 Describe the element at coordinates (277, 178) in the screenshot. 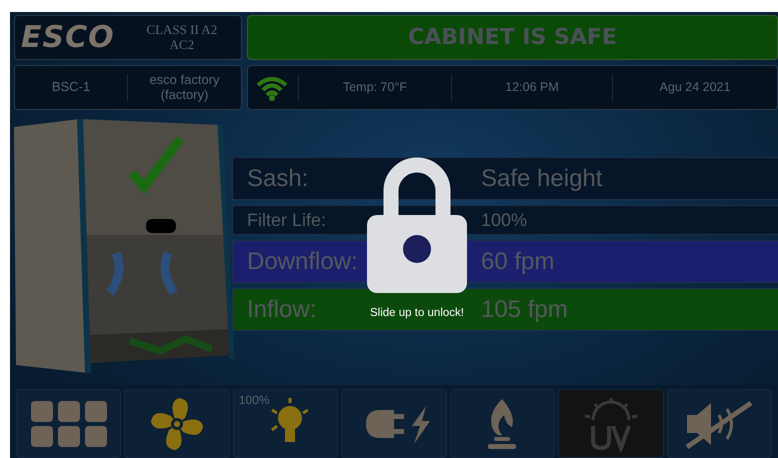

I see `reading-label: Sash:` at that location.